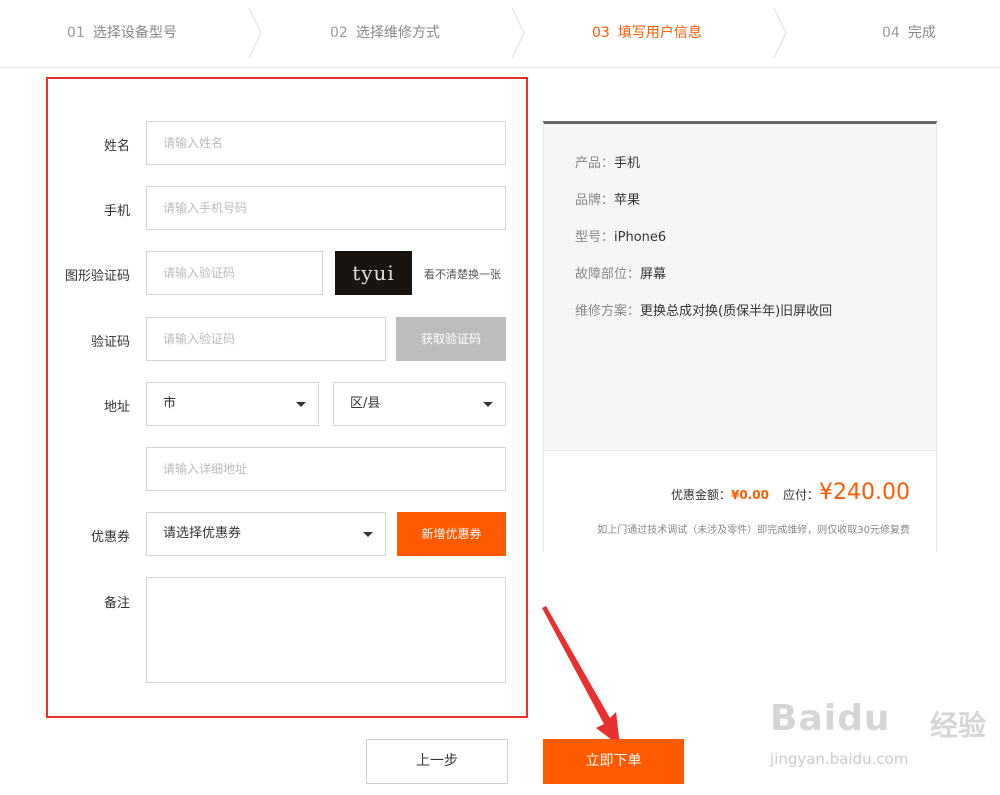 This screenshot has height=795, width=1000. What do you see at coordinates (627, 163) in the screenshot?
I see `product-value: 手机` at bounding box center [627, 163].